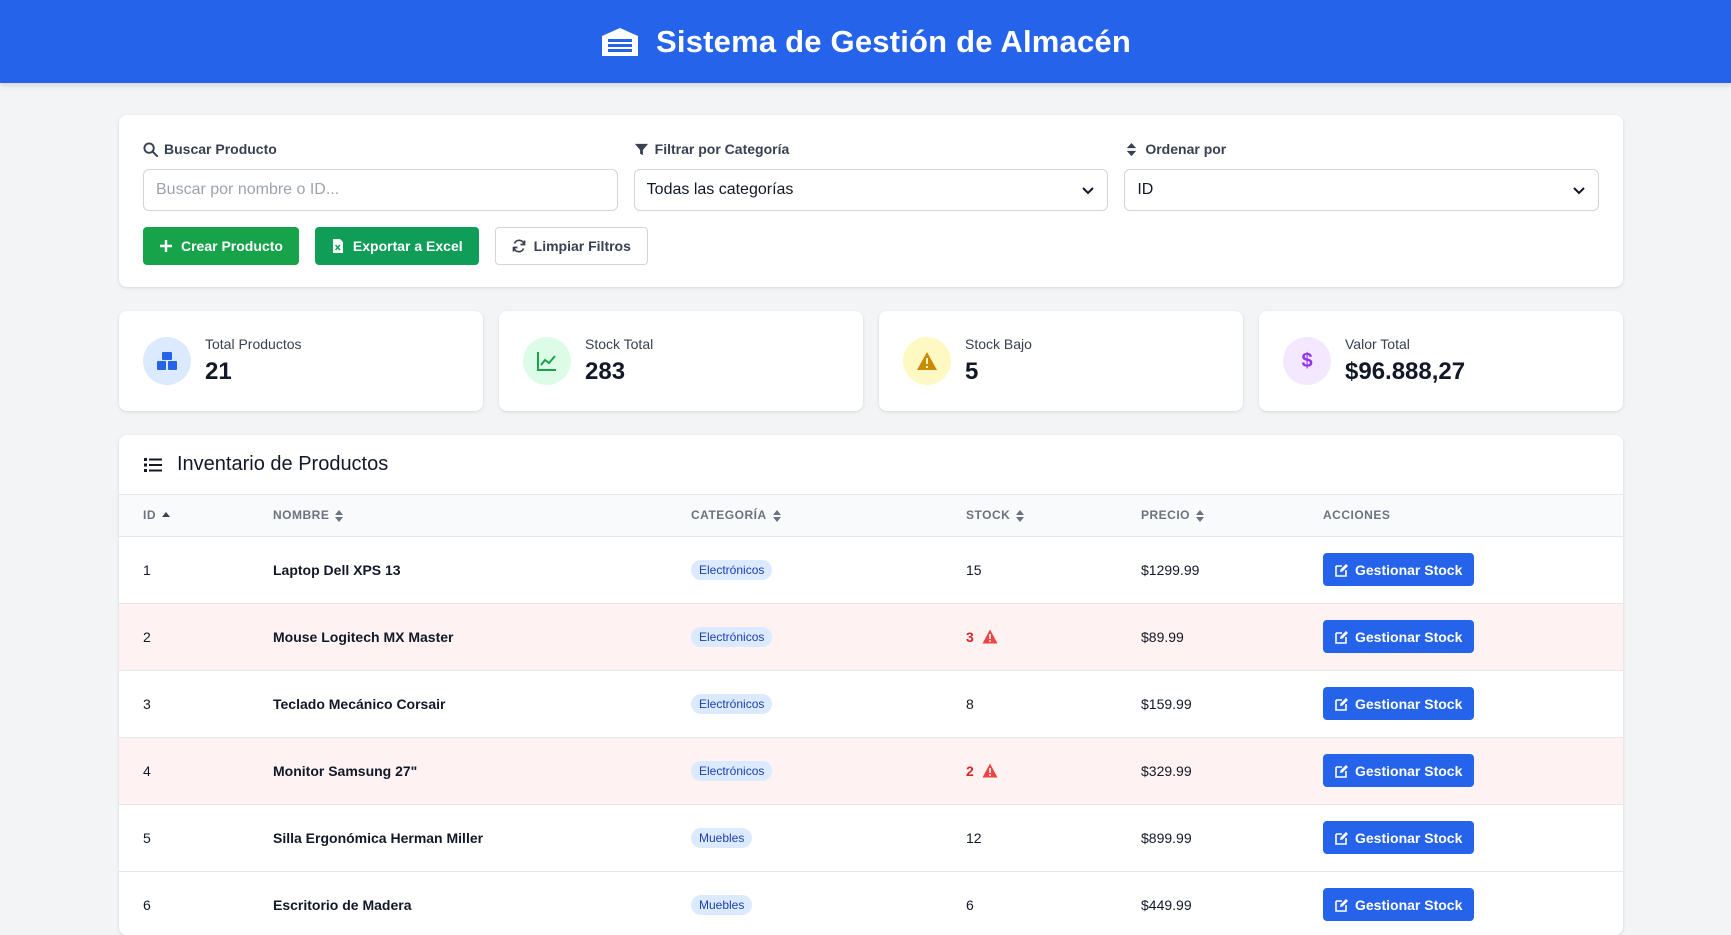  Describe the element at coordinates (972, 371) in the screenshot. I see `stat-value: 5` at that location.